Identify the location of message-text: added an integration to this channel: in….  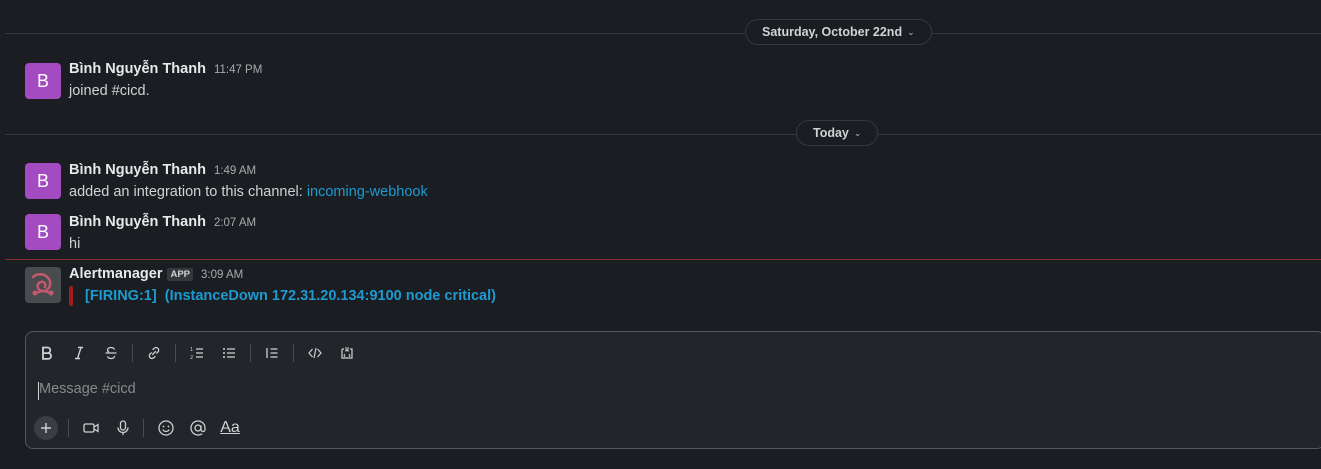
(248, 192).